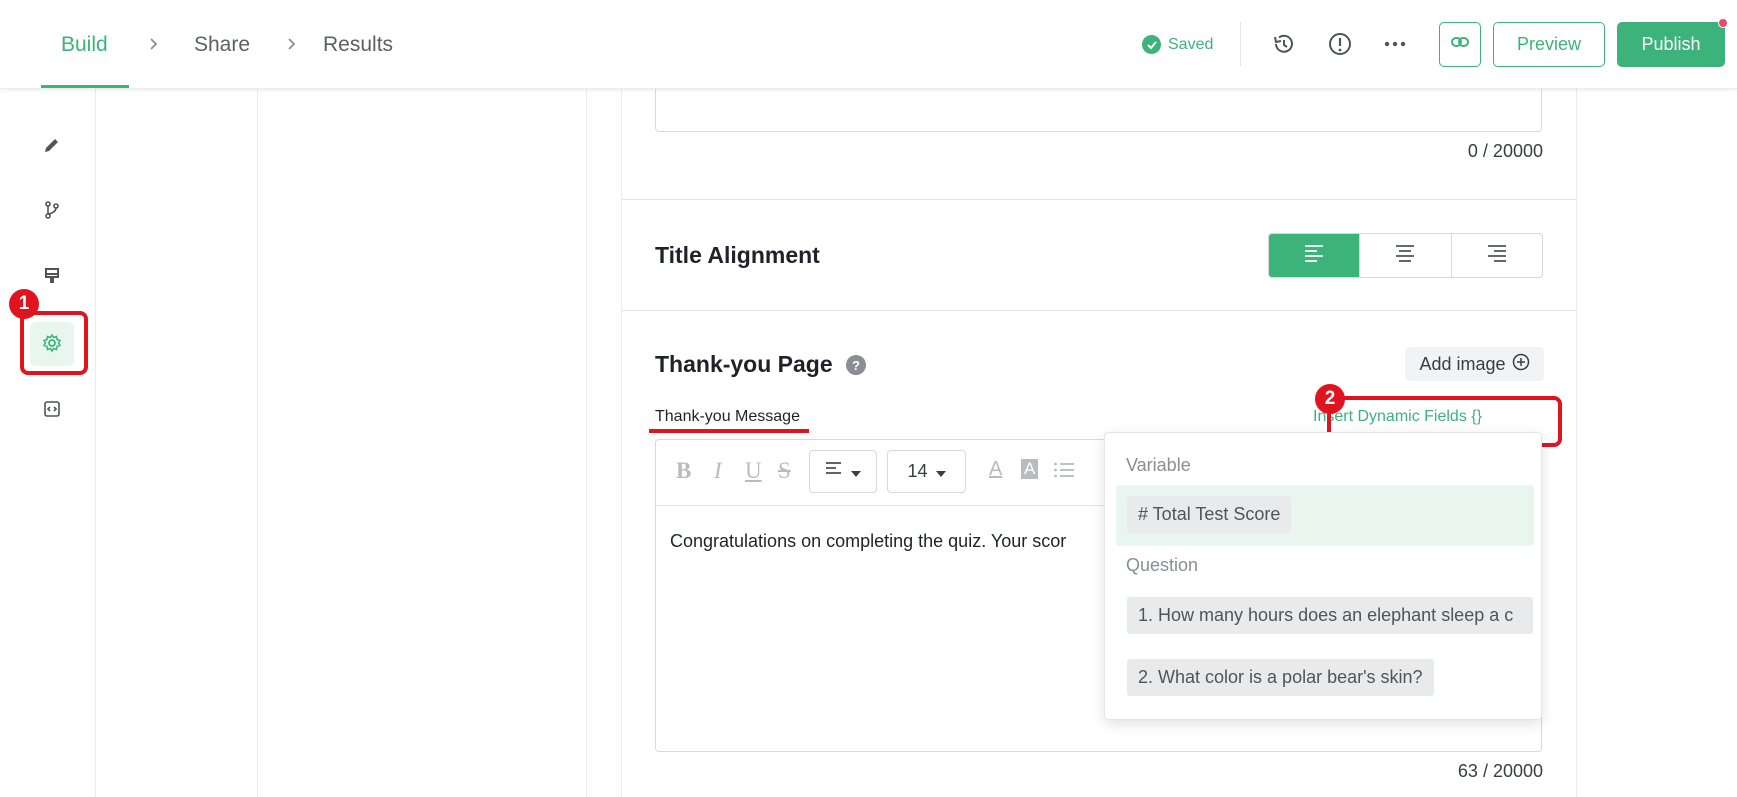 The height and width of the screenshot is (797, 1737). What do you see at coordinates (222, 45) in the screenshot?
I see `step-share: Share` at bounding box center [222, 45].